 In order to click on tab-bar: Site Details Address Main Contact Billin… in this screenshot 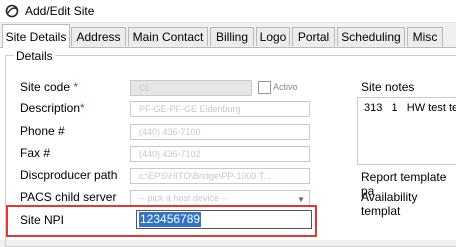, I will do `click(228, 36)`.